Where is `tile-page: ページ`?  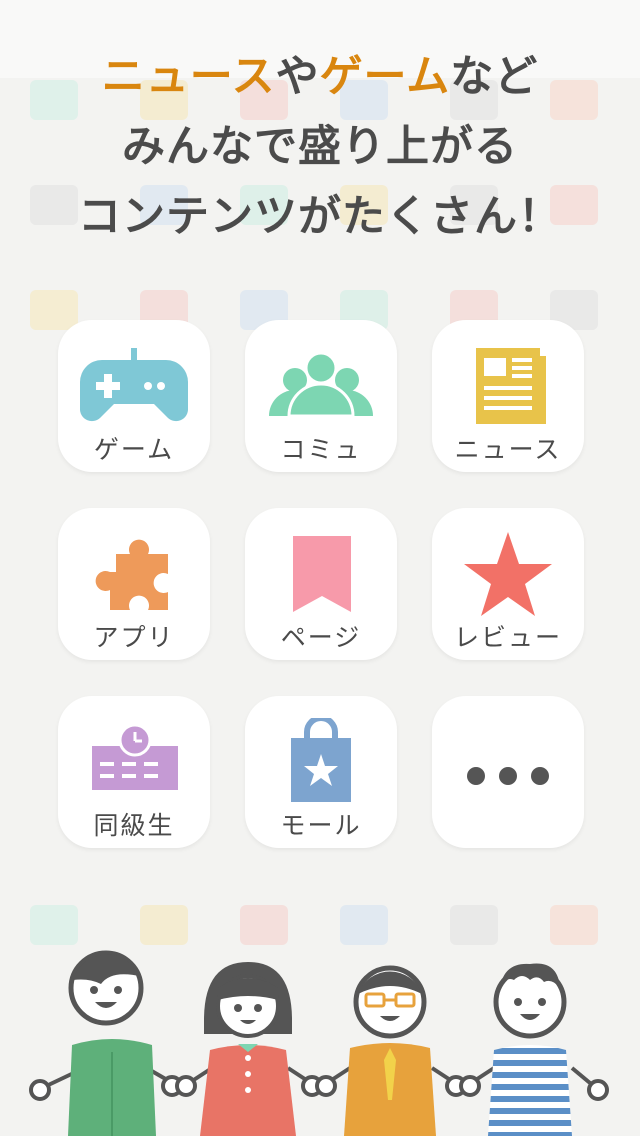
tile-page: ページ is located at coordinates (321, 584).